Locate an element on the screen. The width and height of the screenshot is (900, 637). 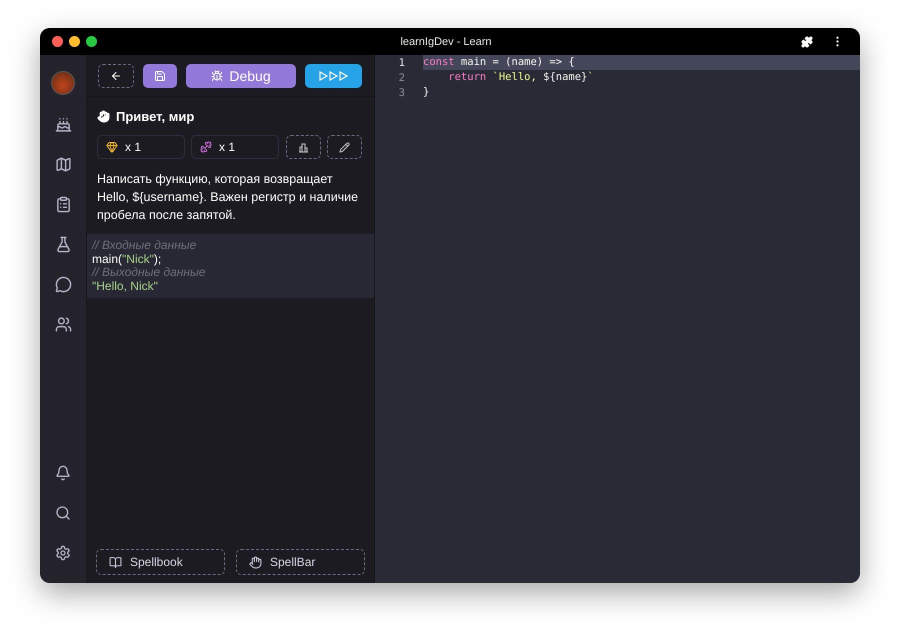
pencil-icon is located at coordinates (344, 147).